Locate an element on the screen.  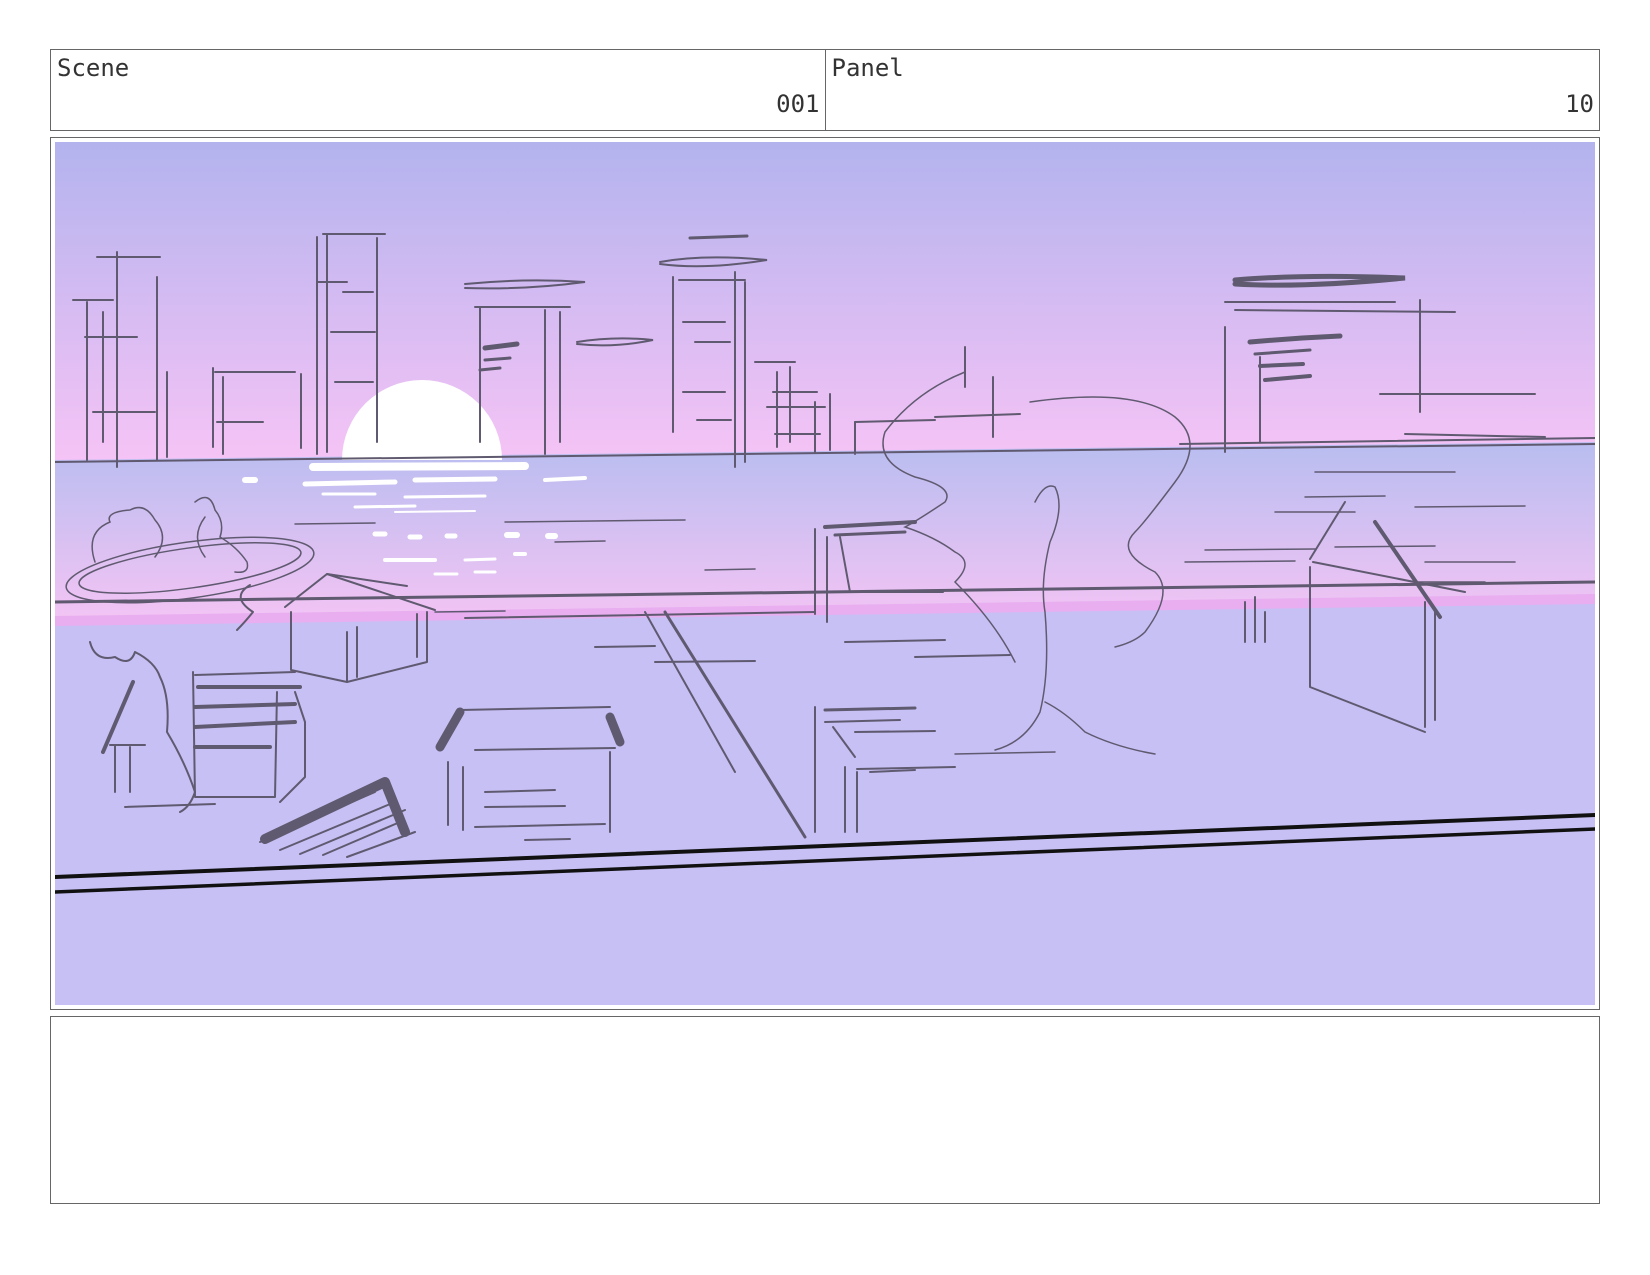
water is located at coordinates (825, 533).